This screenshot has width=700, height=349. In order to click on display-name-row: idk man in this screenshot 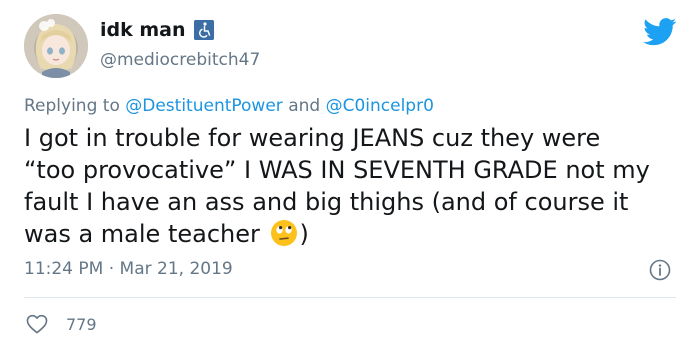, I will do `click(180, 30)`.